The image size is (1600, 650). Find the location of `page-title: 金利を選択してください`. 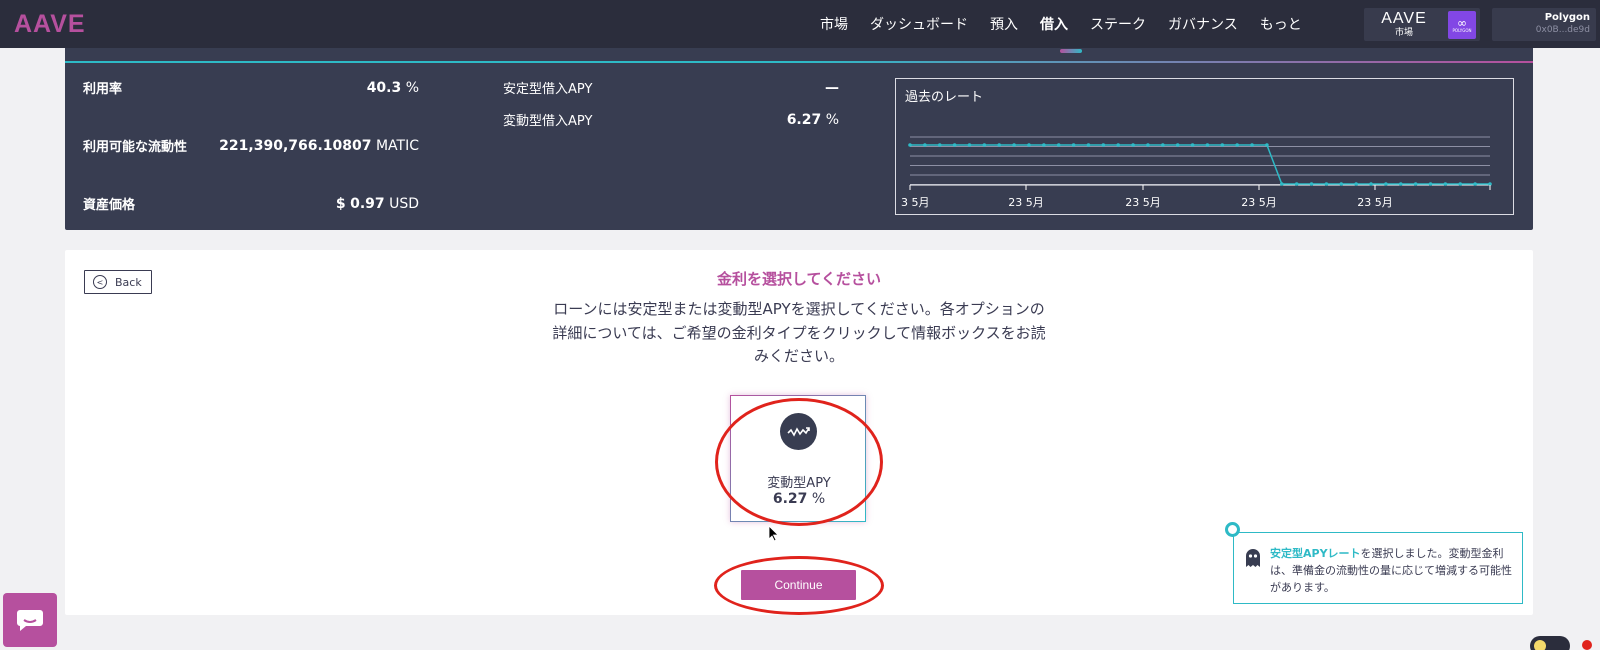

page-title: 金利を選択してください is located at coordinates (799, 279).